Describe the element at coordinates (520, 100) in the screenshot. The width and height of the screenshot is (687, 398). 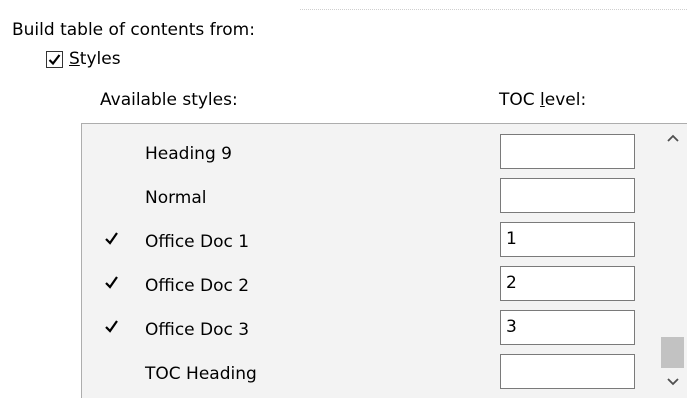
I see `toc-level-header-pre: TOC` at that location.